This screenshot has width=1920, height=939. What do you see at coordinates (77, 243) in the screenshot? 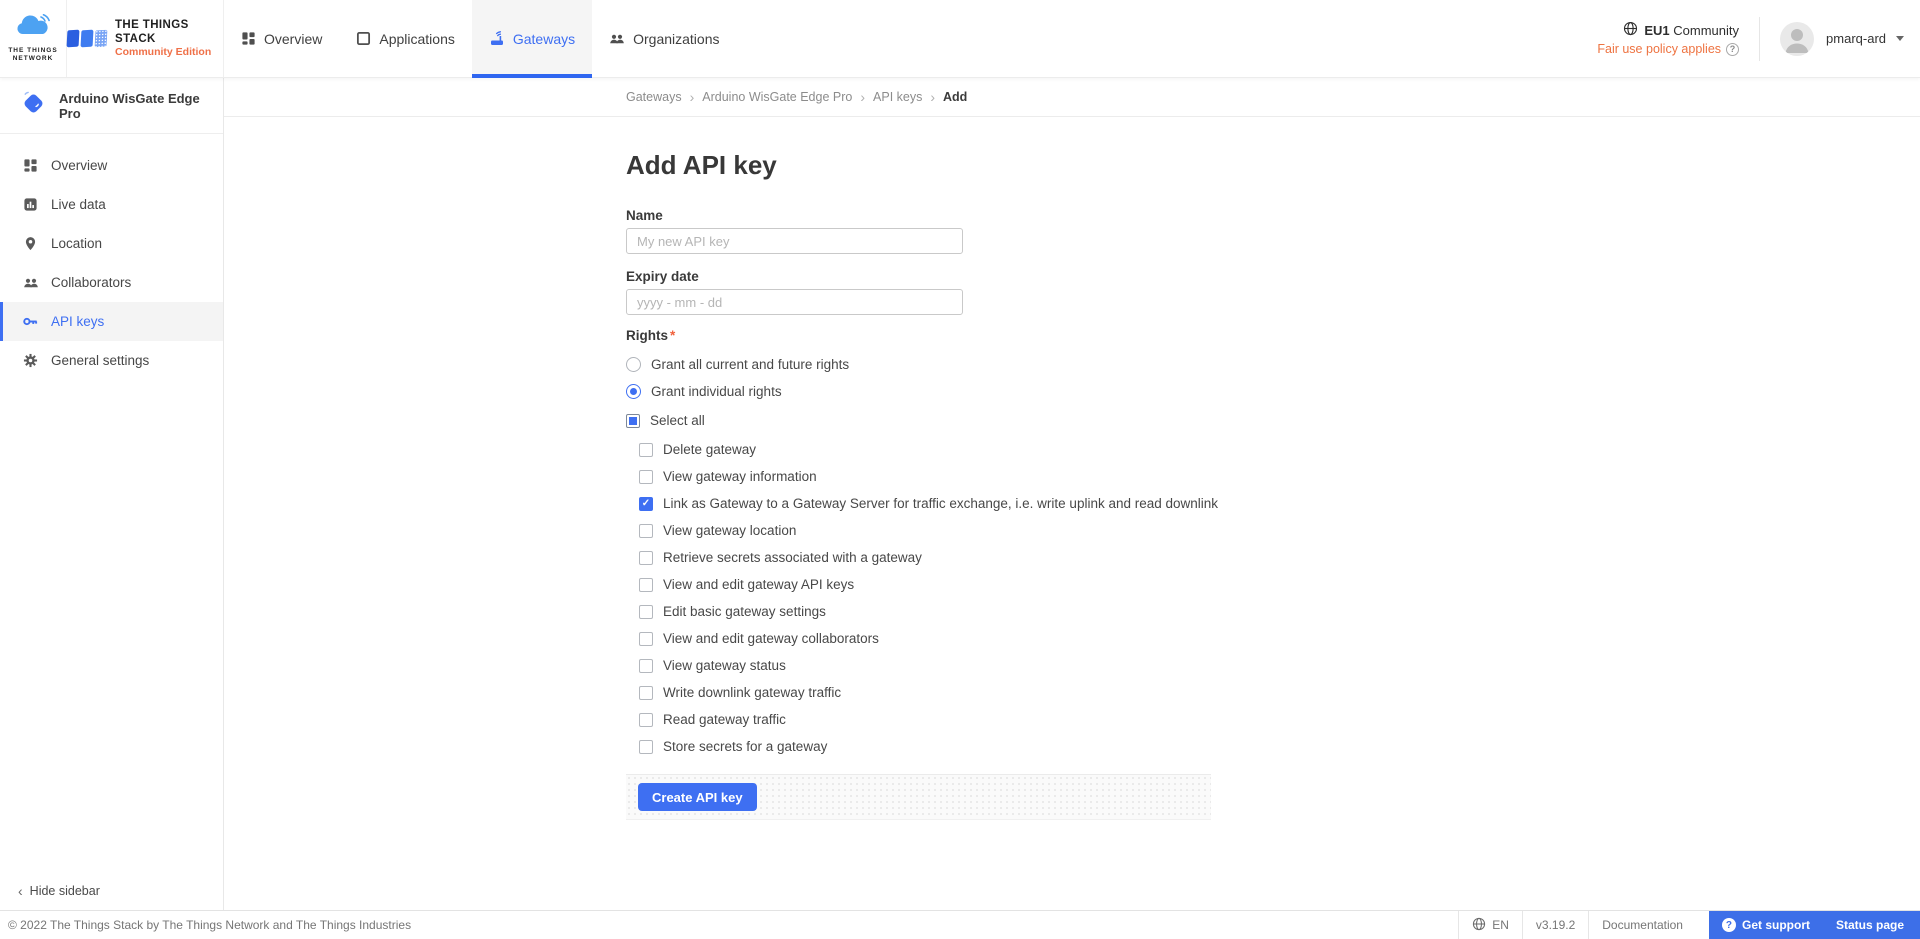
I see `sidebar-item-label: Location` at bounding box center [77, 243].